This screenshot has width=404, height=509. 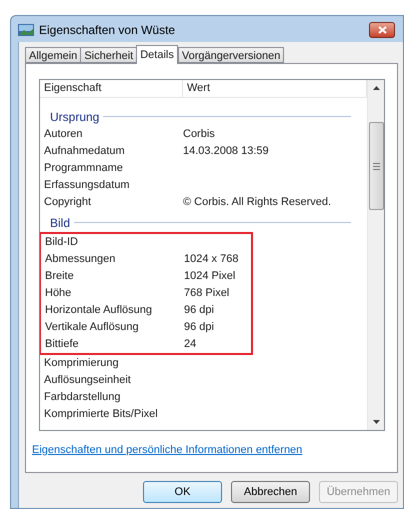 What do you see at coordinates (60, 223) in the screenshot?
I see `group-header: Bild` at bounding box center [60, 223].